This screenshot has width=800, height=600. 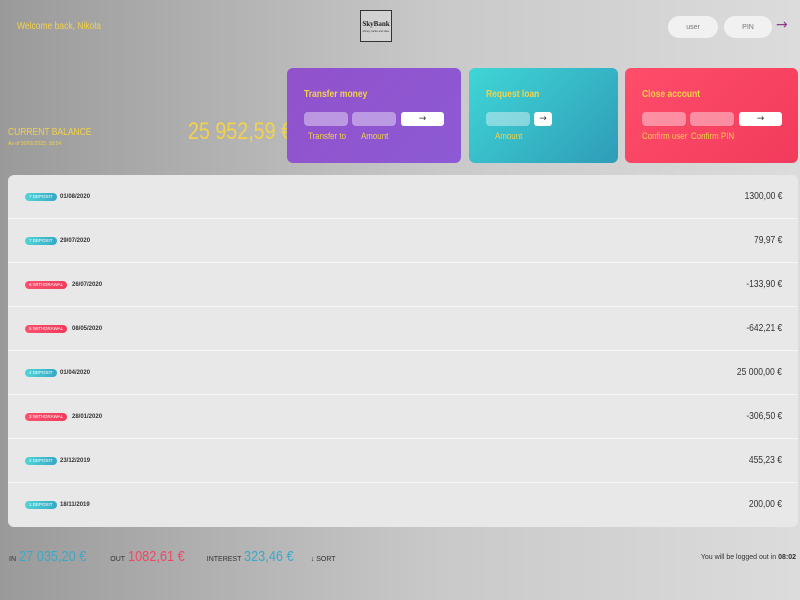 I want to click on login-button: →, so click(x=782, y=25).